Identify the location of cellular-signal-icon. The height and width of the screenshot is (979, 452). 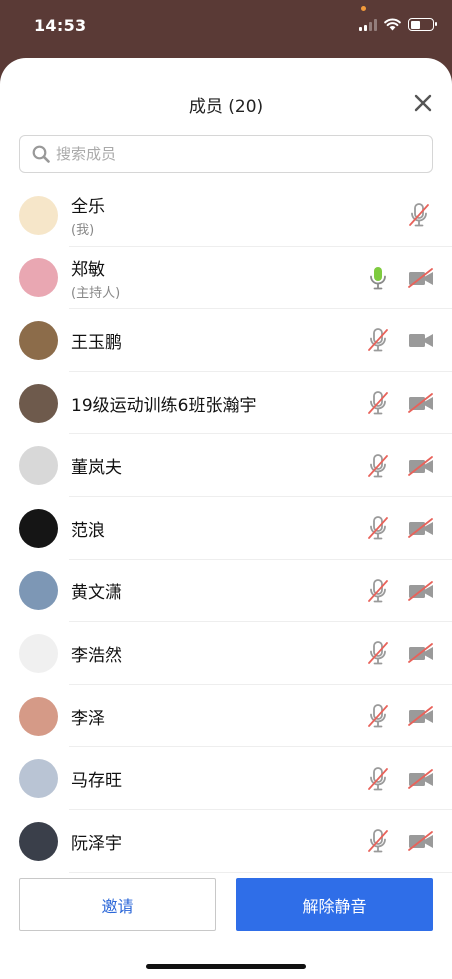
(368, 24).